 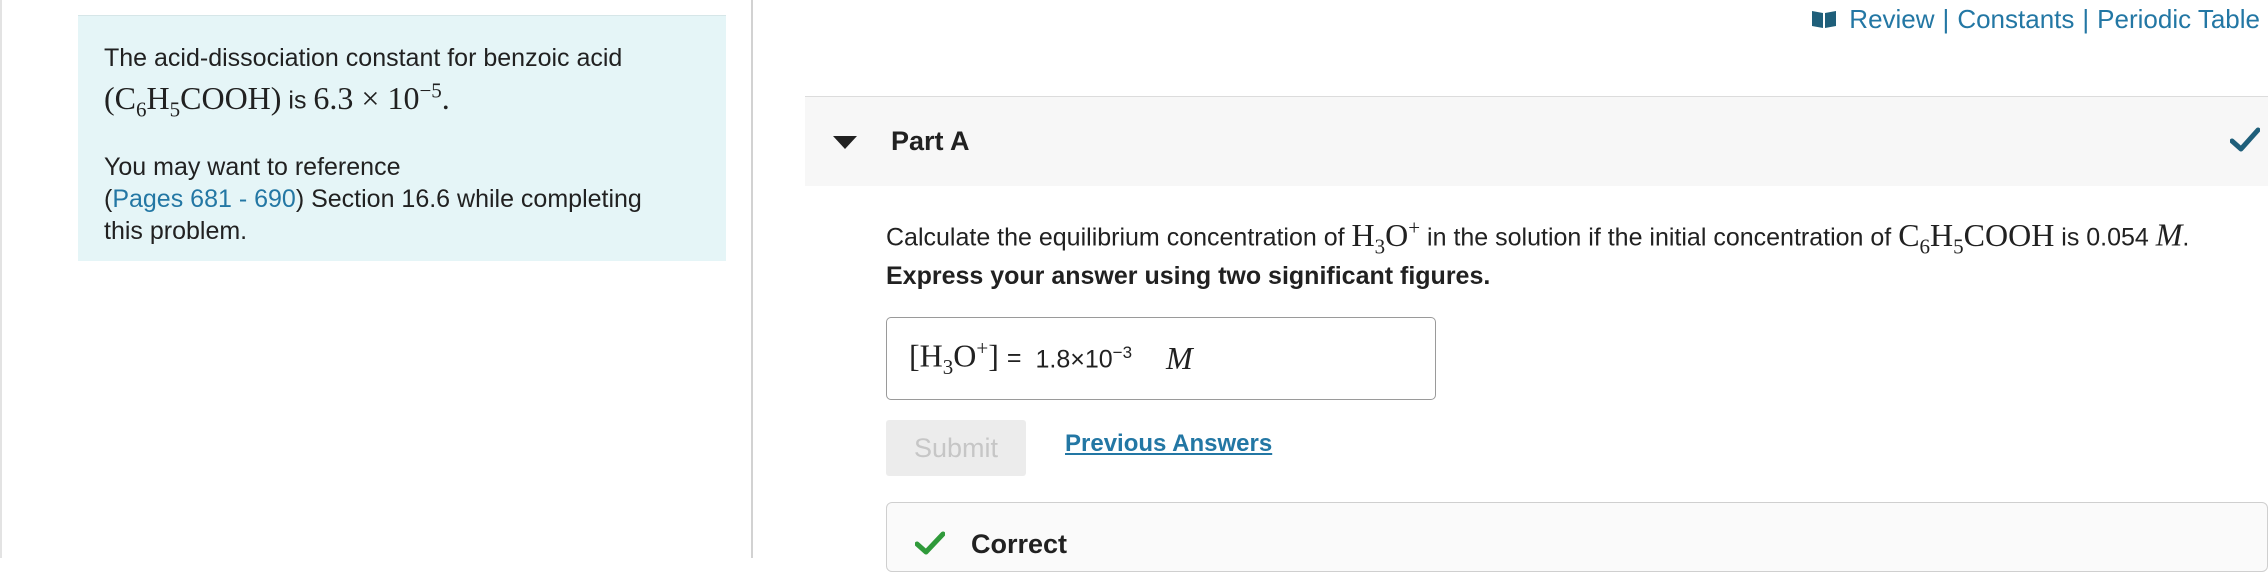 What do you see at coordinates (845, 142) in the screenshot?
I see `caret-down-icon` at bounding box center [845, 142].